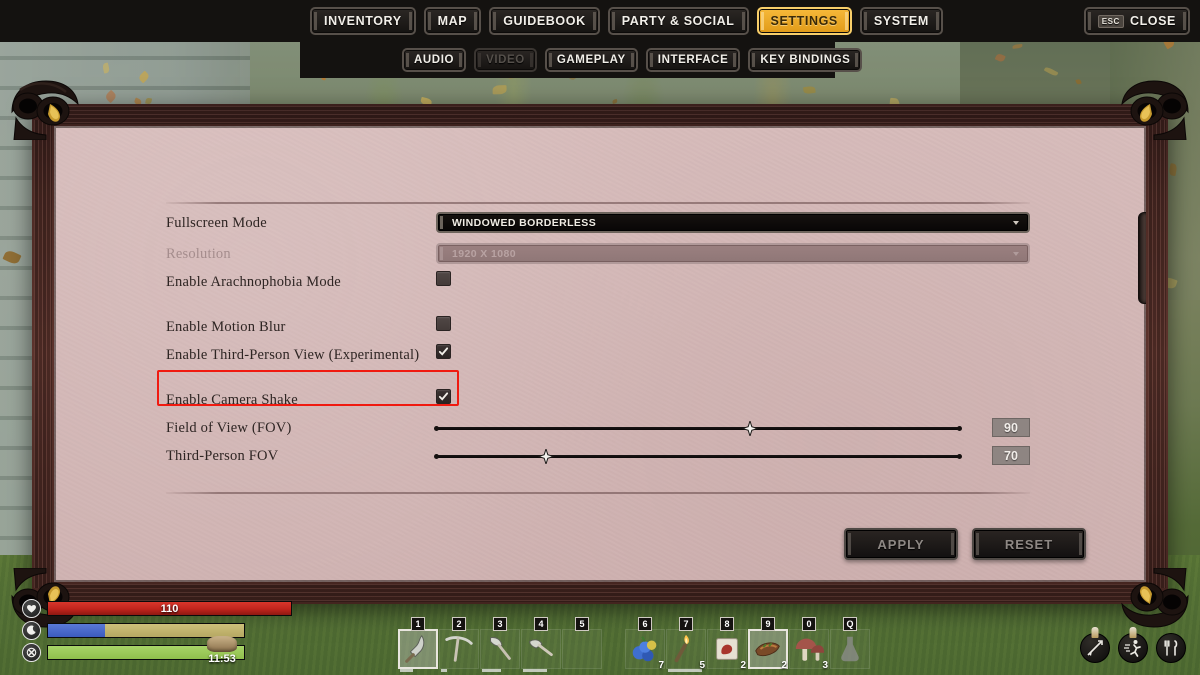  I want to click on hotbar-slot-9: 92, so click(768, 645).